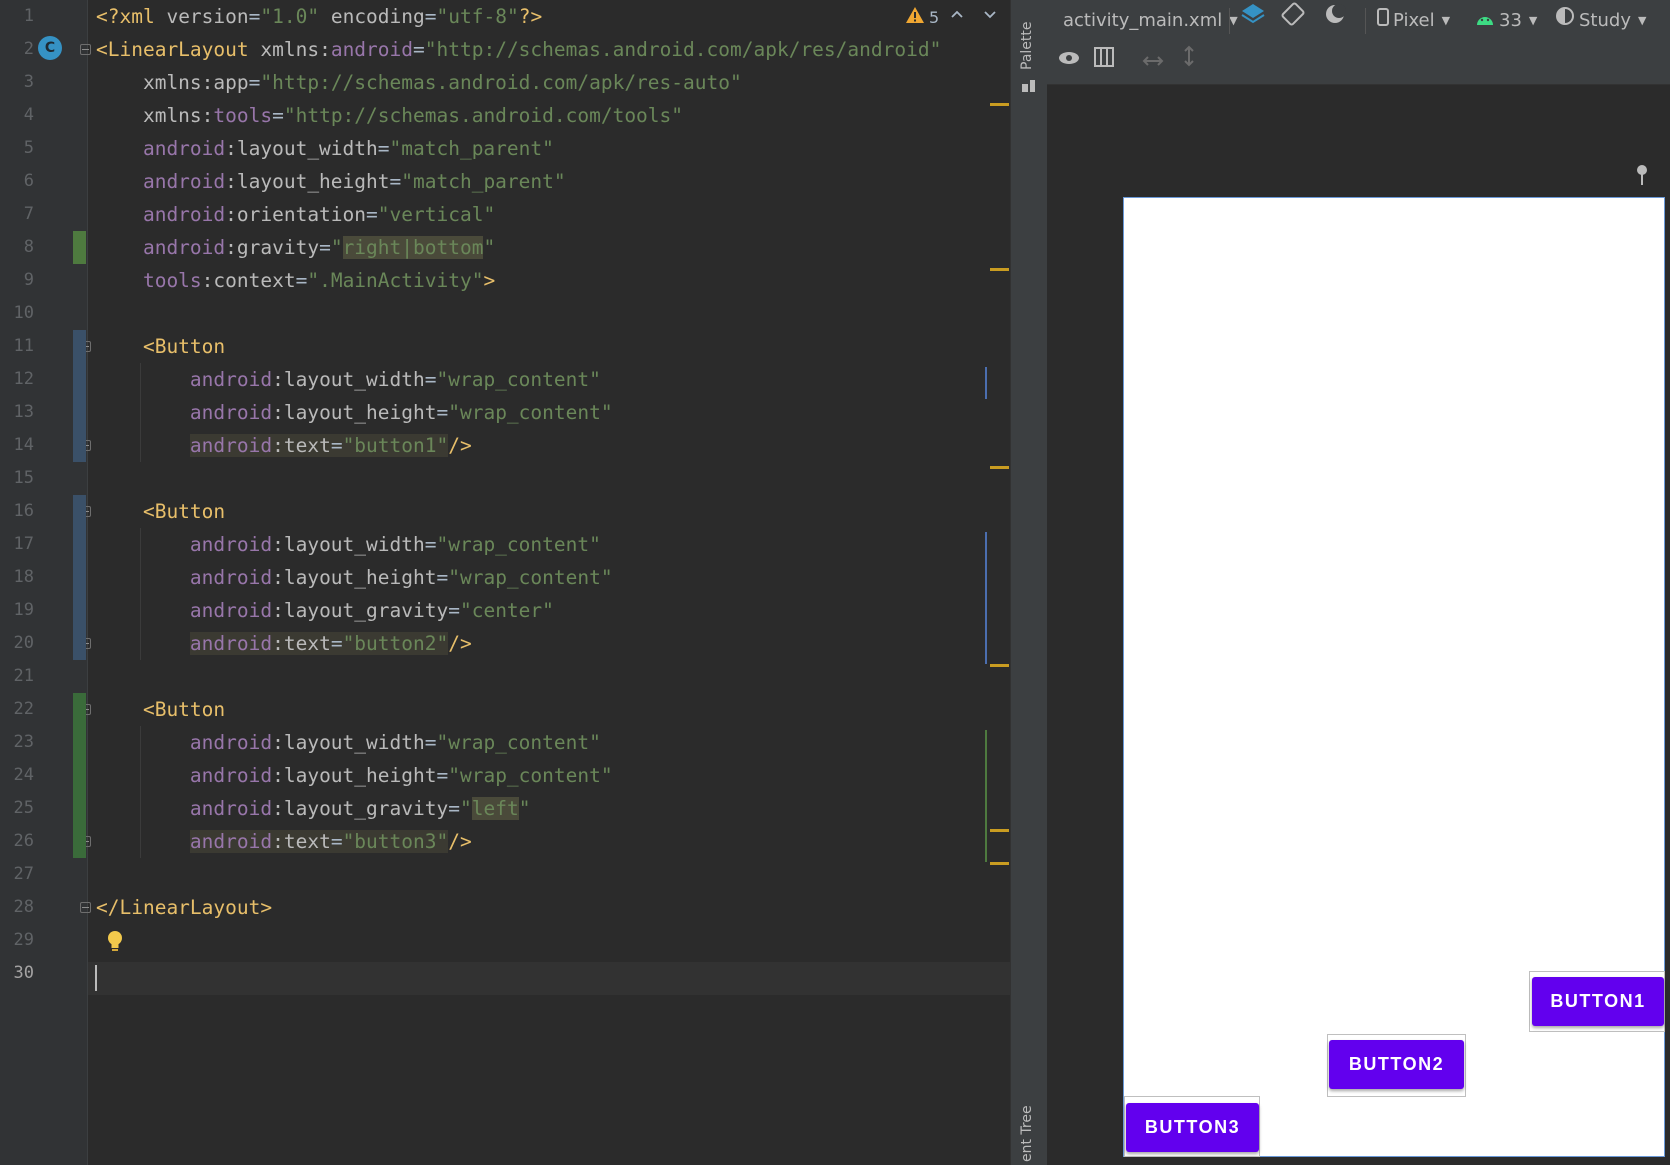  Describe the element at coordinates (990, 16) in the screenshot. I see `next-highlight-icon` at that location.